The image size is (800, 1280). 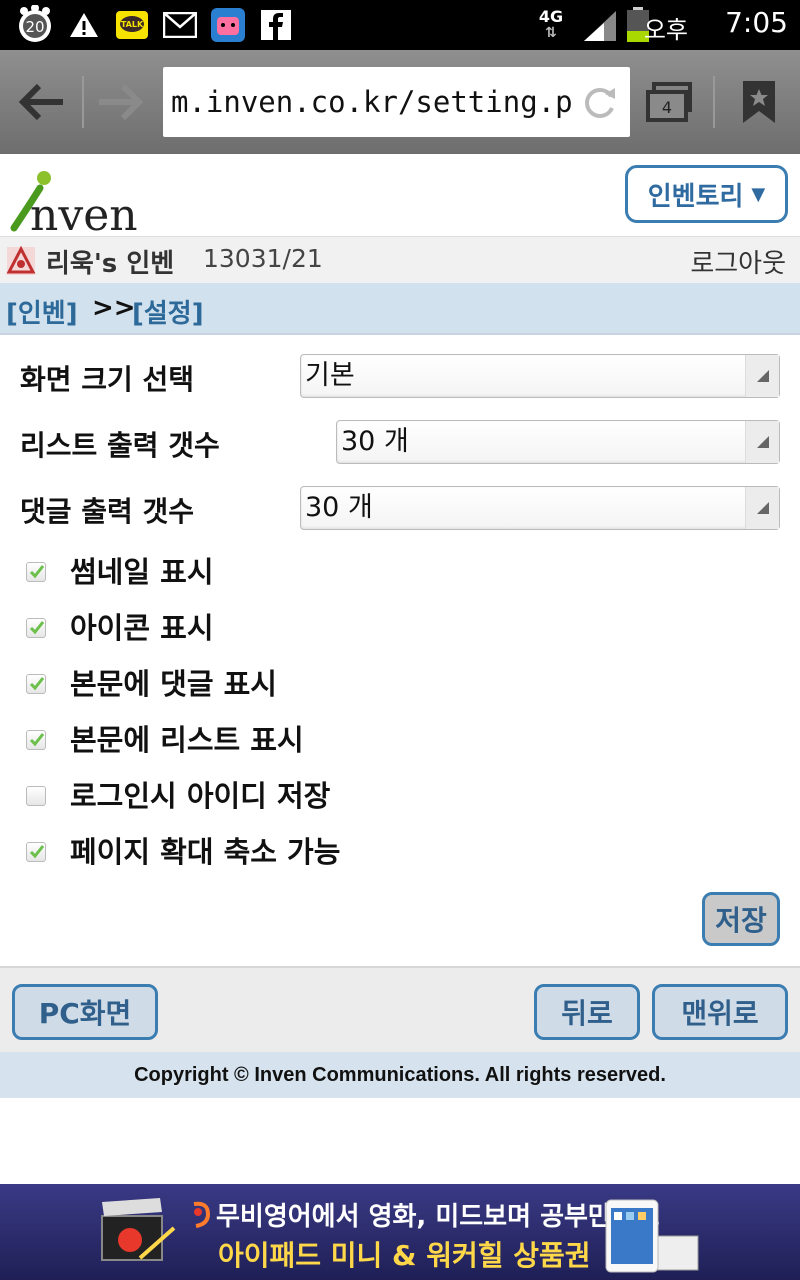 What do you see at coordinates (34, 27) in the screenshot?
I see `notification-count: 20` at bounding box center [34, 27].